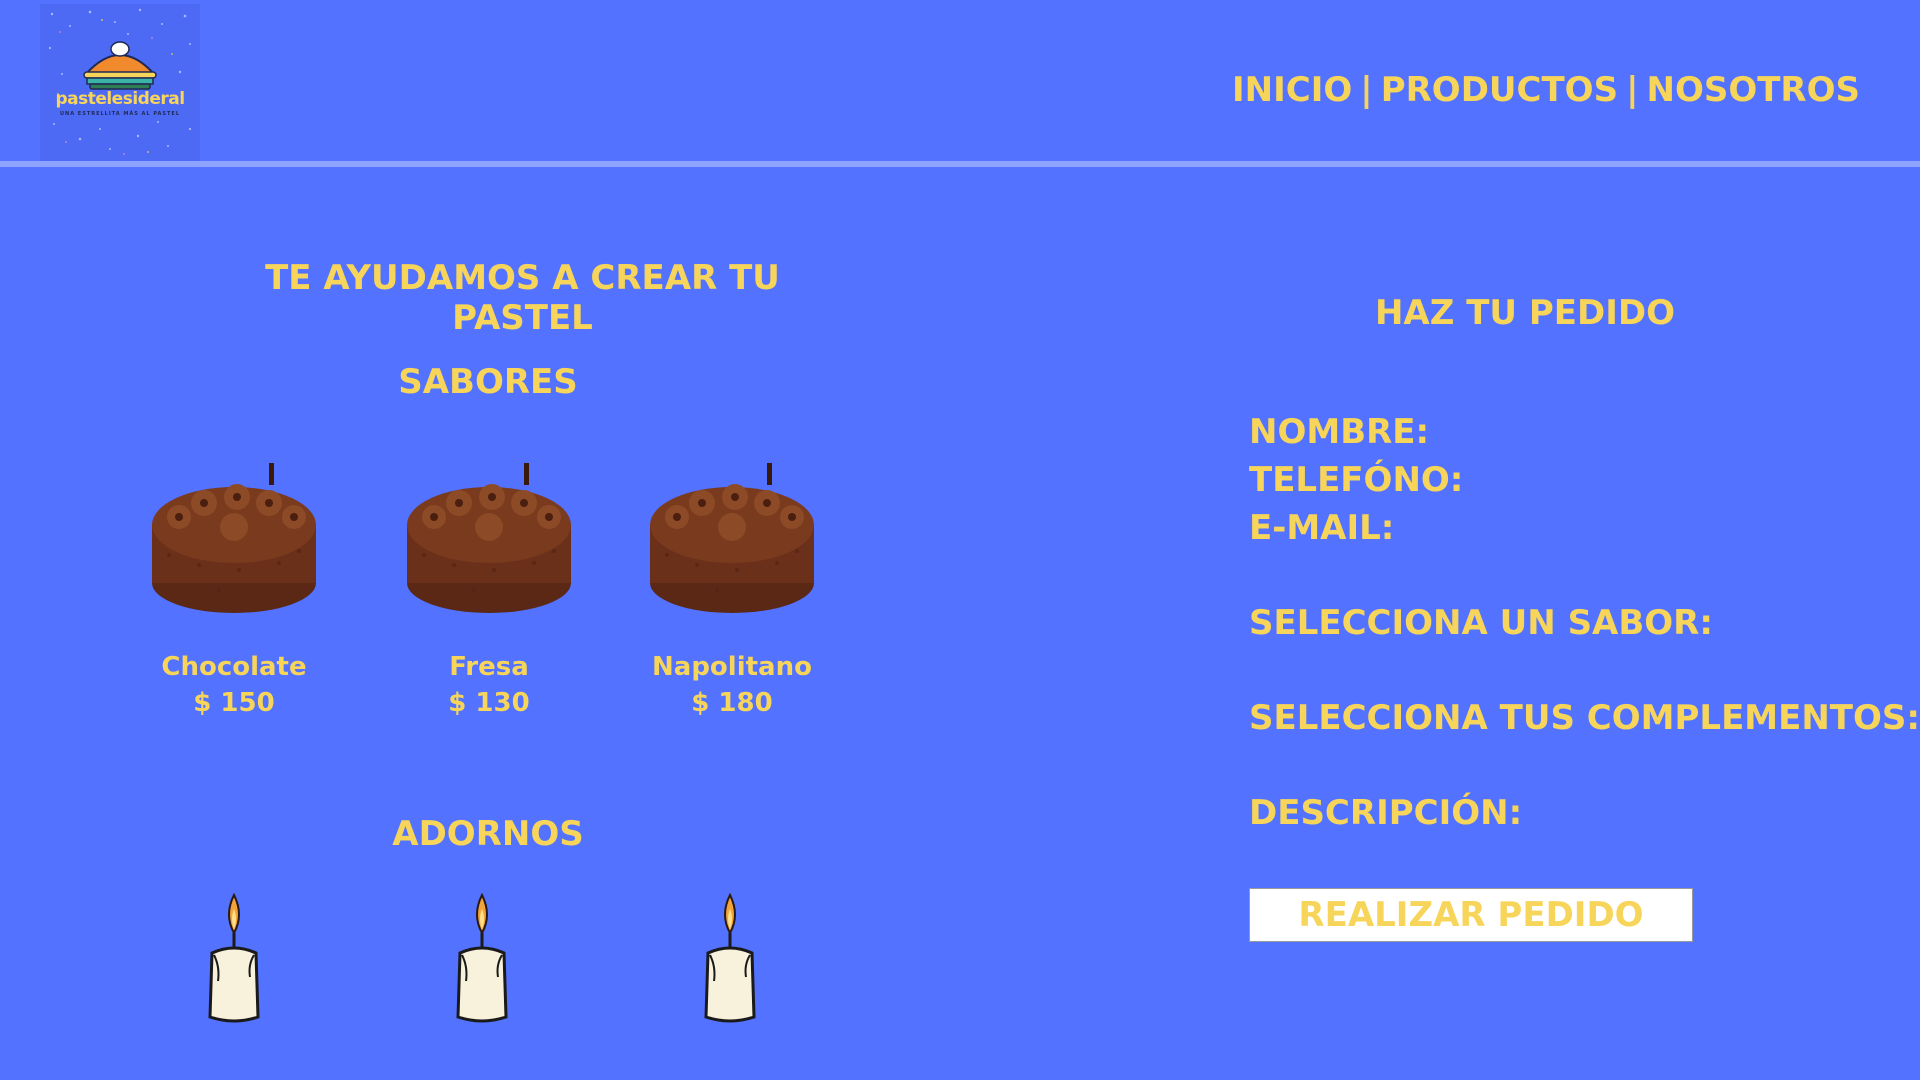 This screenshot has height=1080, width=1920. What do you see at coordinates (1292, 90) in the screenshot?
I see `nav-link-inicio: INICIO` at bounding box center [1292, 90].